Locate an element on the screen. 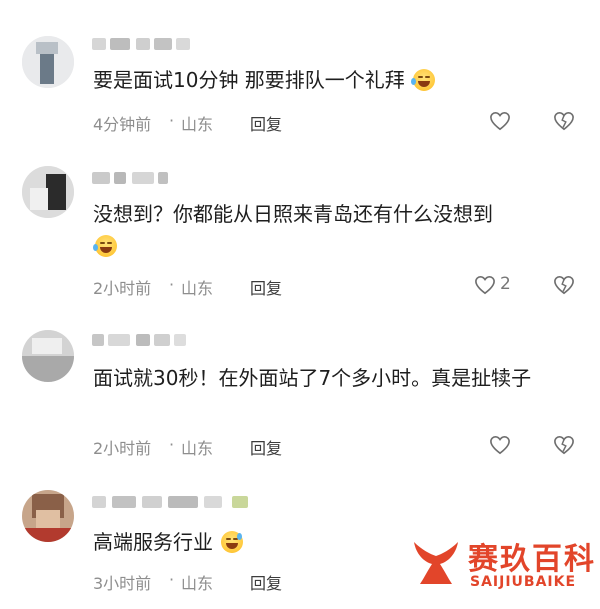  like-count: 2 is located at coordinates (505, 284).